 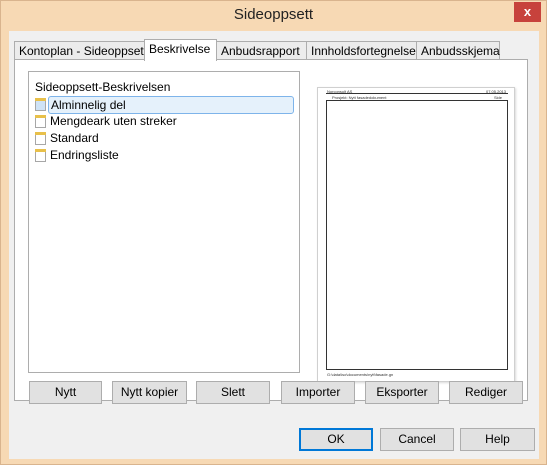 I want to click on list-item: Mengdeark uten streker, so click(x=166, y=121).